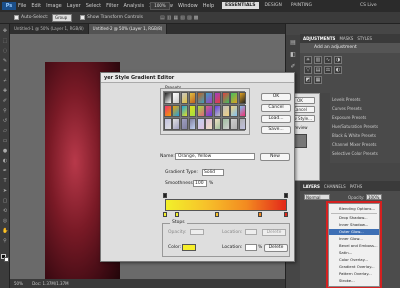 The width and height of the screenshot is (400, 288). Describe the element at coordinates (240, 5) in the screenshot. I see `workspace-essentials: ESSENTIALS` at that location.